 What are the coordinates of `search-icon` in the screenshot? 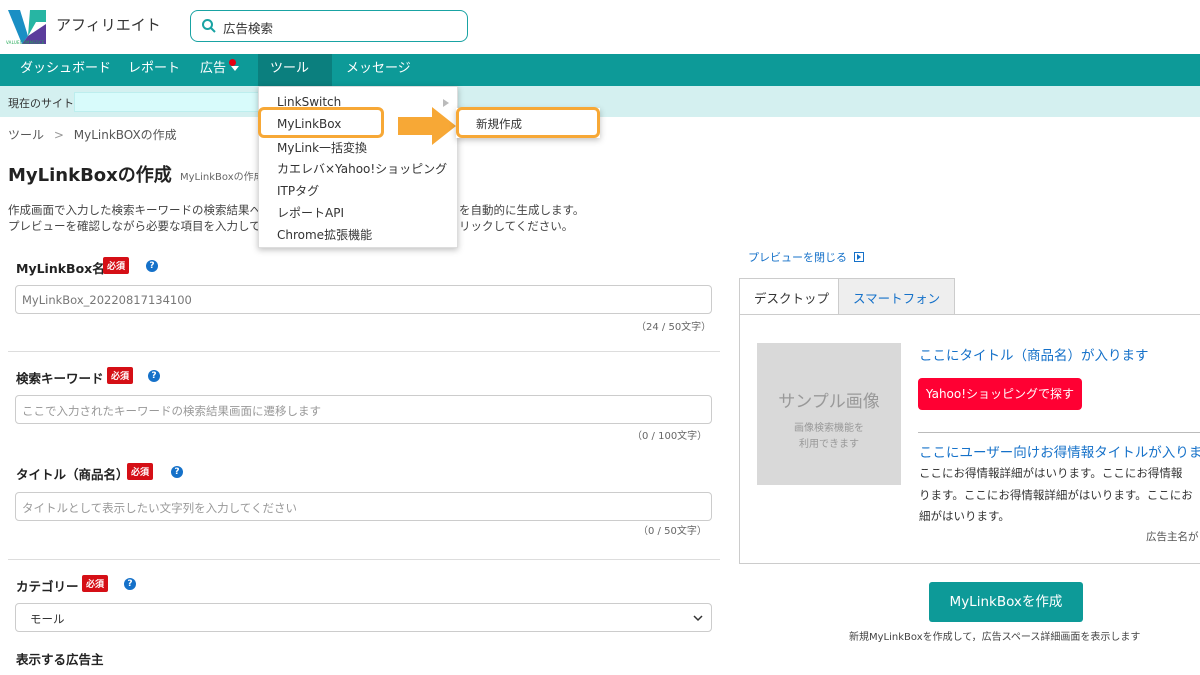 It's located at (209, 26).